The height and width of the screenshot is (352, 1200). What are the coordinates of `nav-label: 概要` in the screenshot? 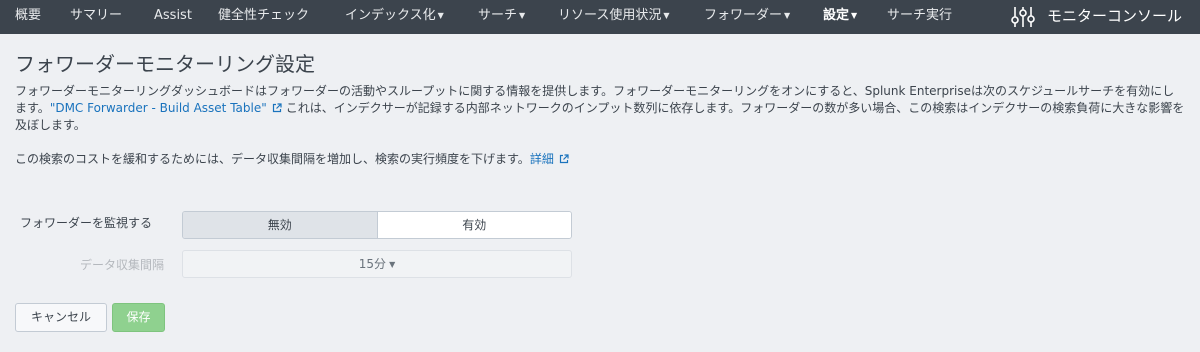 It's located at (28, 15).